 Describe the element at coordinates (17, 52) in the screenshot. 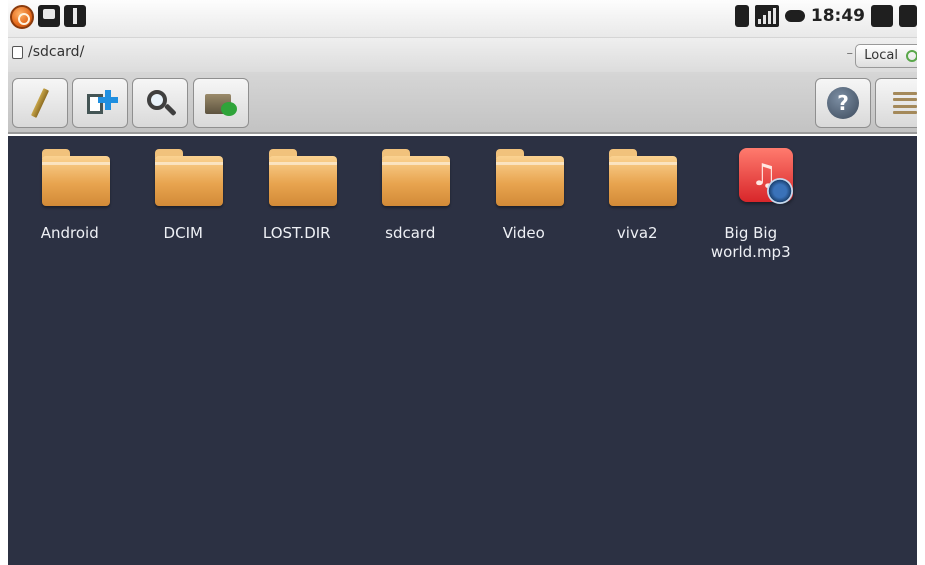

I see `storage-icon` at that location.